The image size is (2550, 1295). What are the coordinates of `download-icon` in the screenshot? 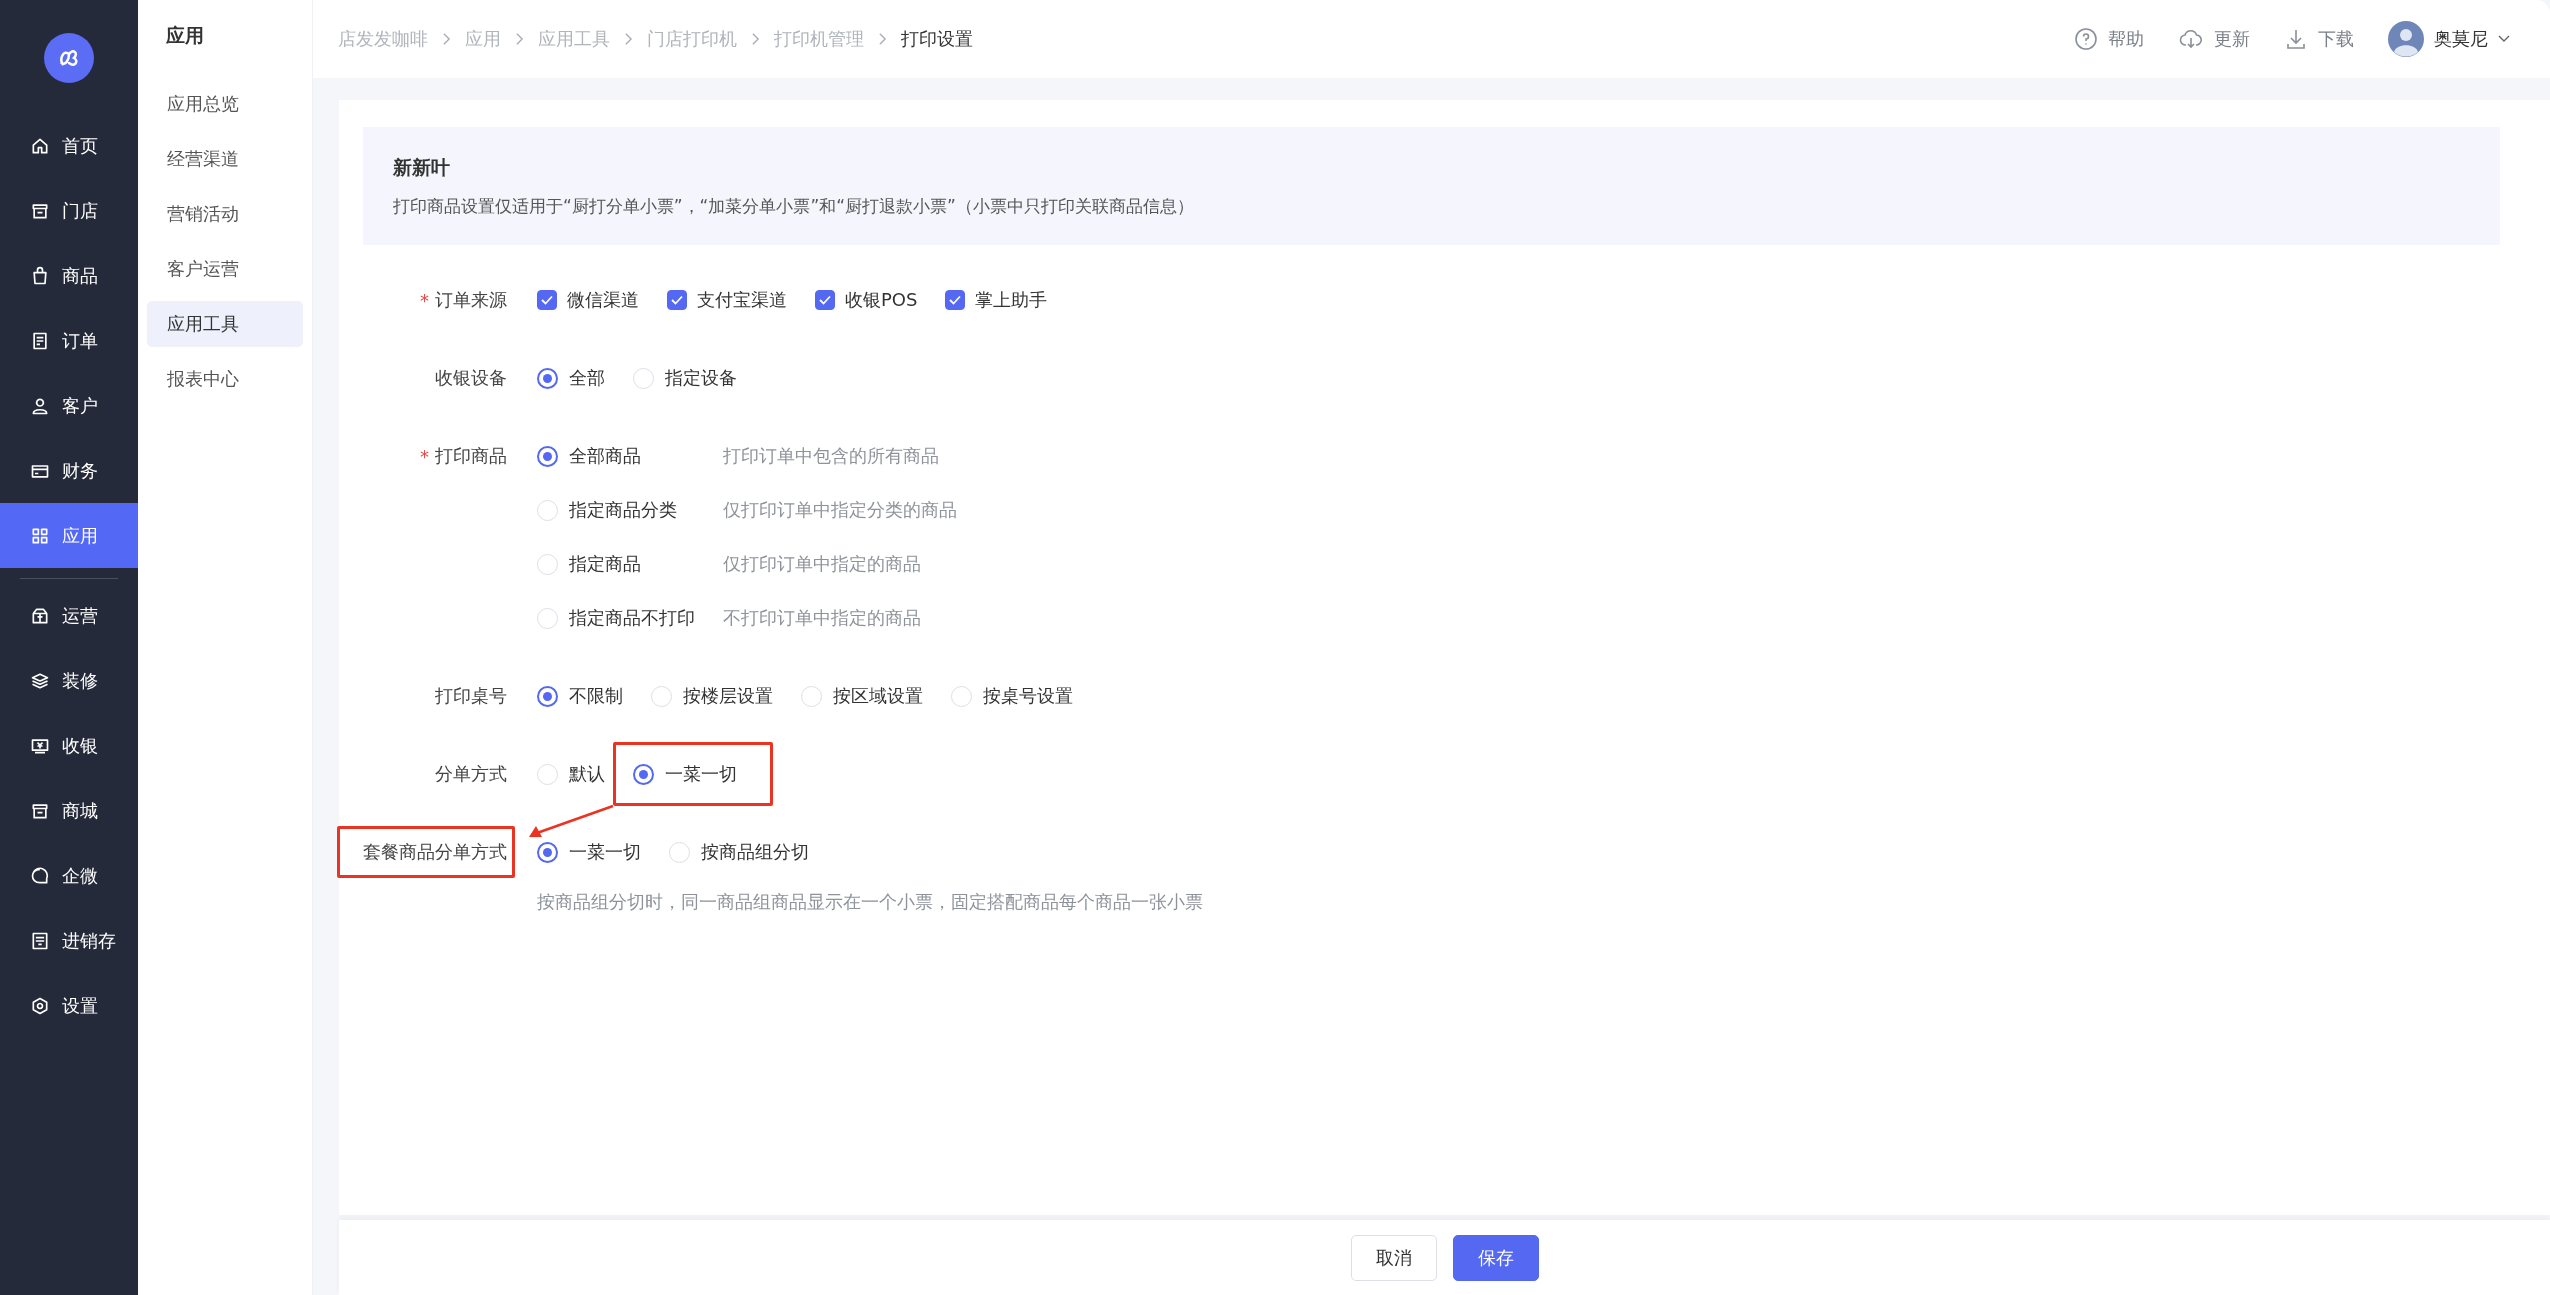 It's located at (2296, 39).